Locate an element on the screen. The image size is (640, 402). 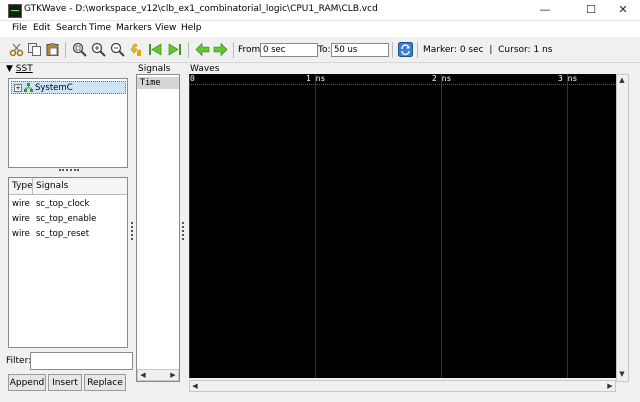
signals-list-header: Type Signals is located at coordinates (68, 186).